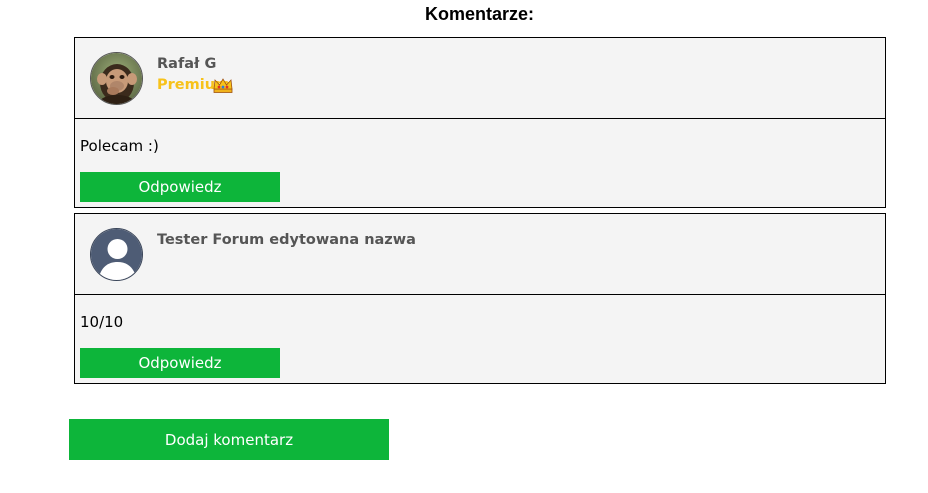 The image size is (928, 493). Describe the element at coordinates (223, 85) in the screenshot. I see `crown-icon` at that location.